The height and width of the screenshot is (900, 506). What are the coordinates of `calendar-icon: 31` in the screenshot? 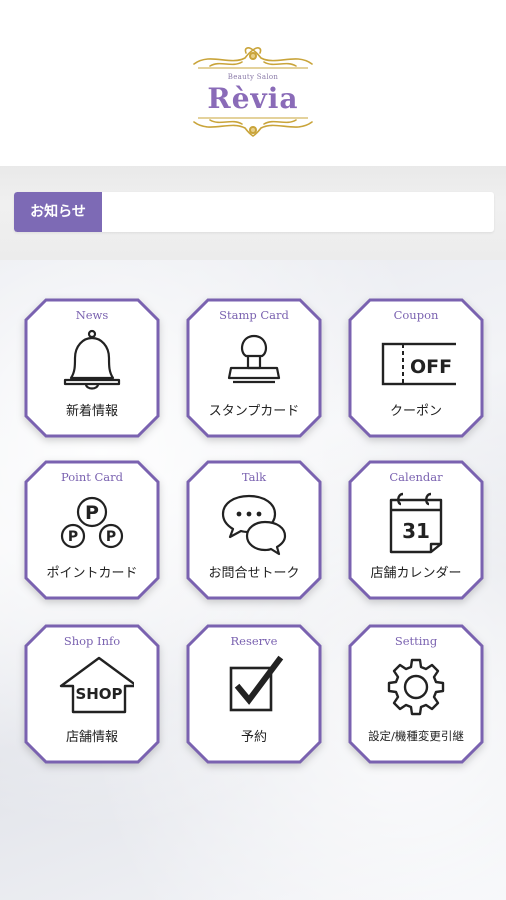 It's located at (416, 523).